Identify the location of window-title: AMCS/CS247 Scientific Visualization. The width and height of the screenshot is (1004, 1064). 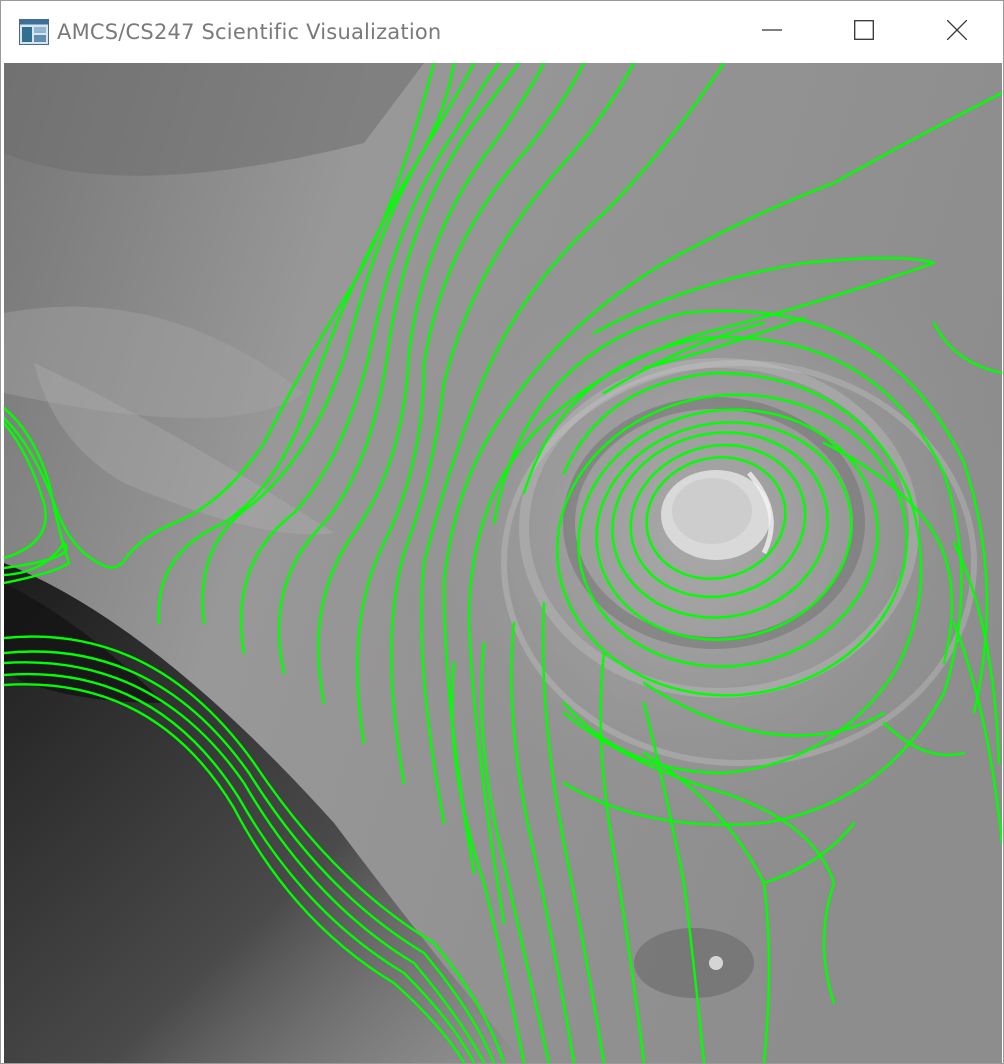
(249, 32).